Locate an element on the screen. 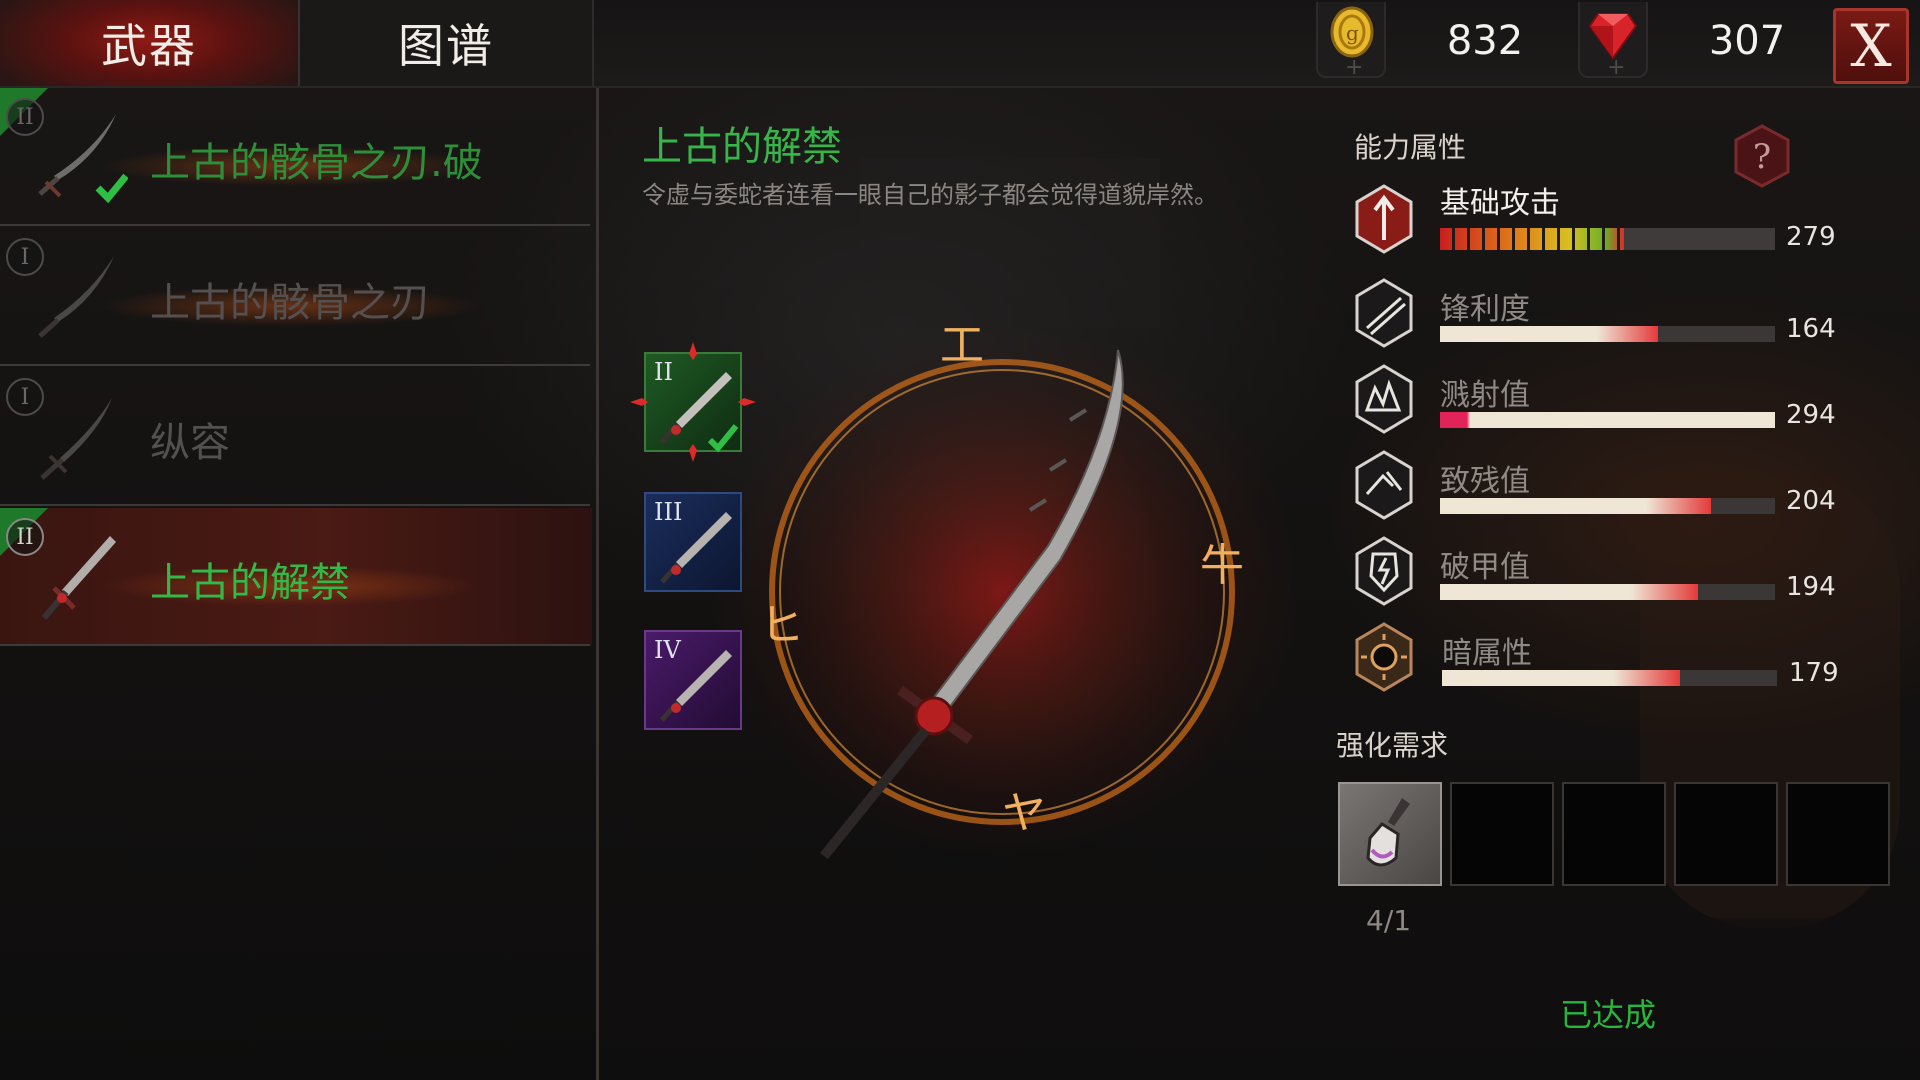 This screenshot has height=1080, width=1920. weapon-description: 令虚与委蛇者连看一眼自己的影子都会觉得道貌岸然。 is located at coordinates (930, 195).